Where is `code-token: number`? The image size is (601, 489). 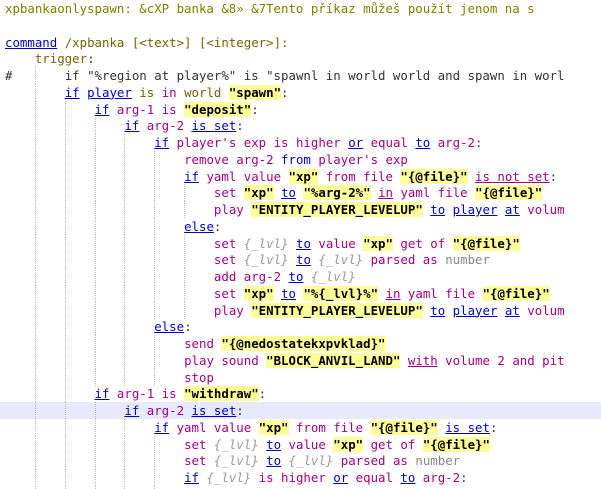 code-token: number is located at coordinates (438, 461).